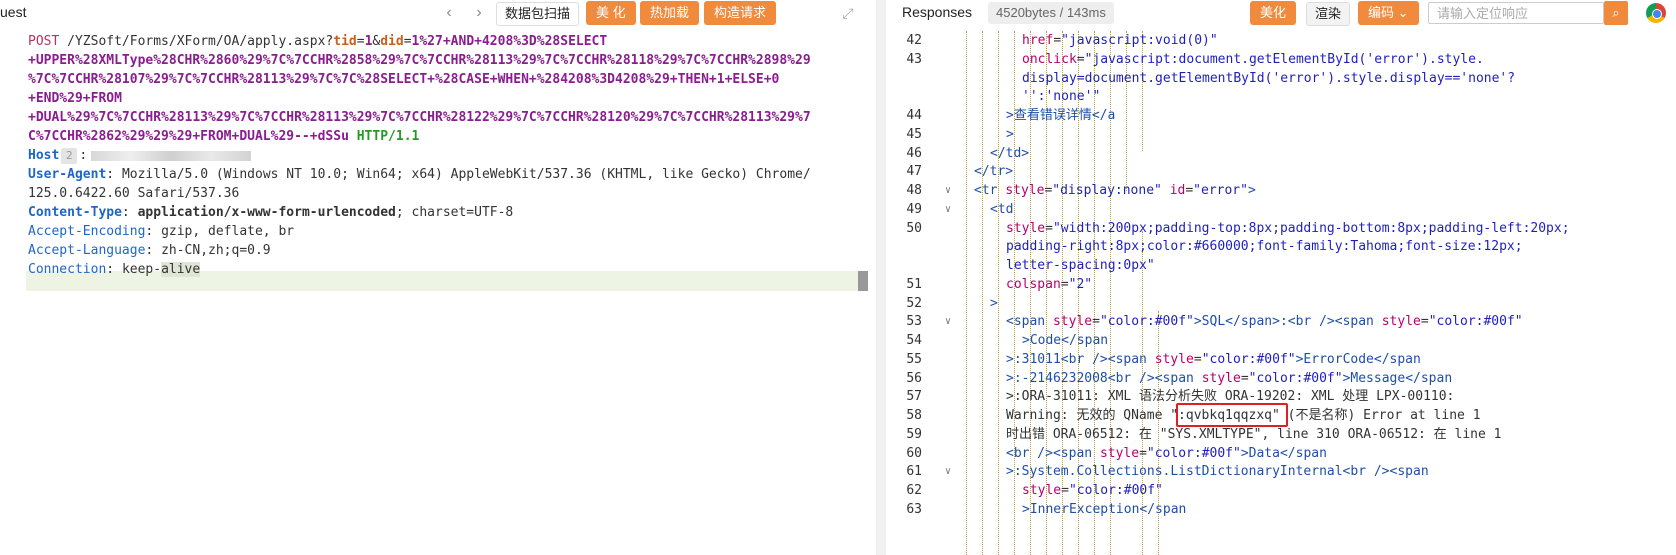 This screenshot has height=555, width=1676. I want to click on attr-value: "javascript:void(0)", so click(1139, 40).